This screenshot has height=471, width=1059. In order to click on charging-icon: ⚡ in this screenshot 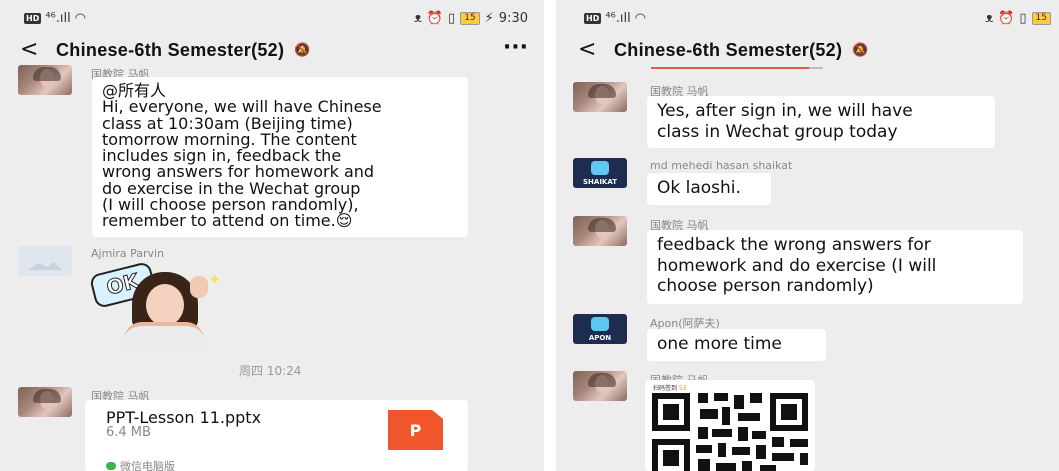, I will do `click(489, 18)`.